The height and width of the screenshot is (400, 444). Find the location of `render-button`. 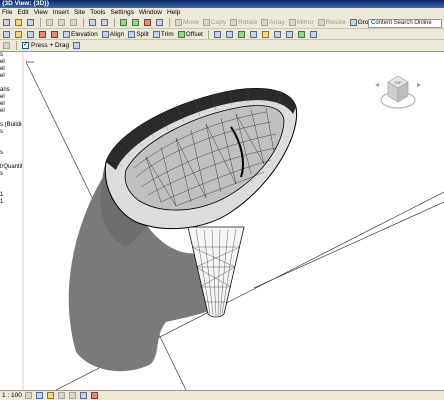

render-button is located at coordinates (148, 22).